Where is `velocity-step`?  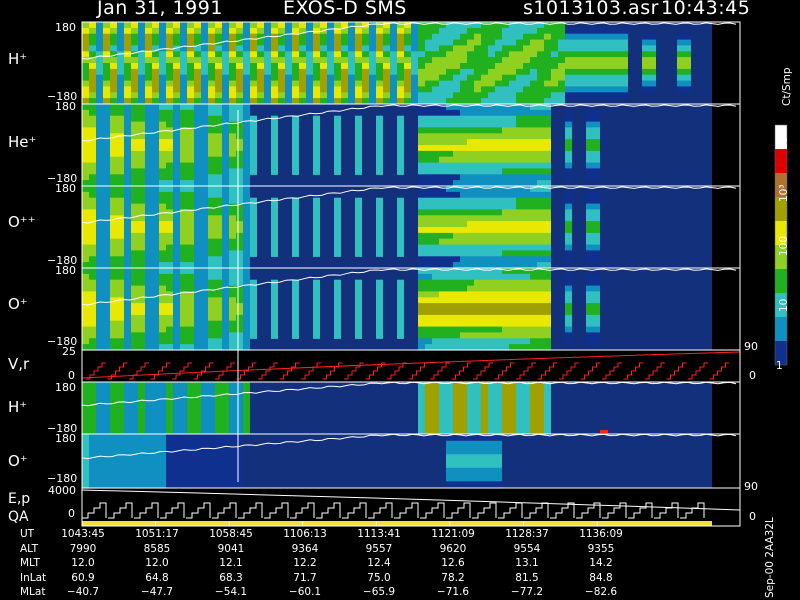 velocity-step is located at coordinates (676, 371).